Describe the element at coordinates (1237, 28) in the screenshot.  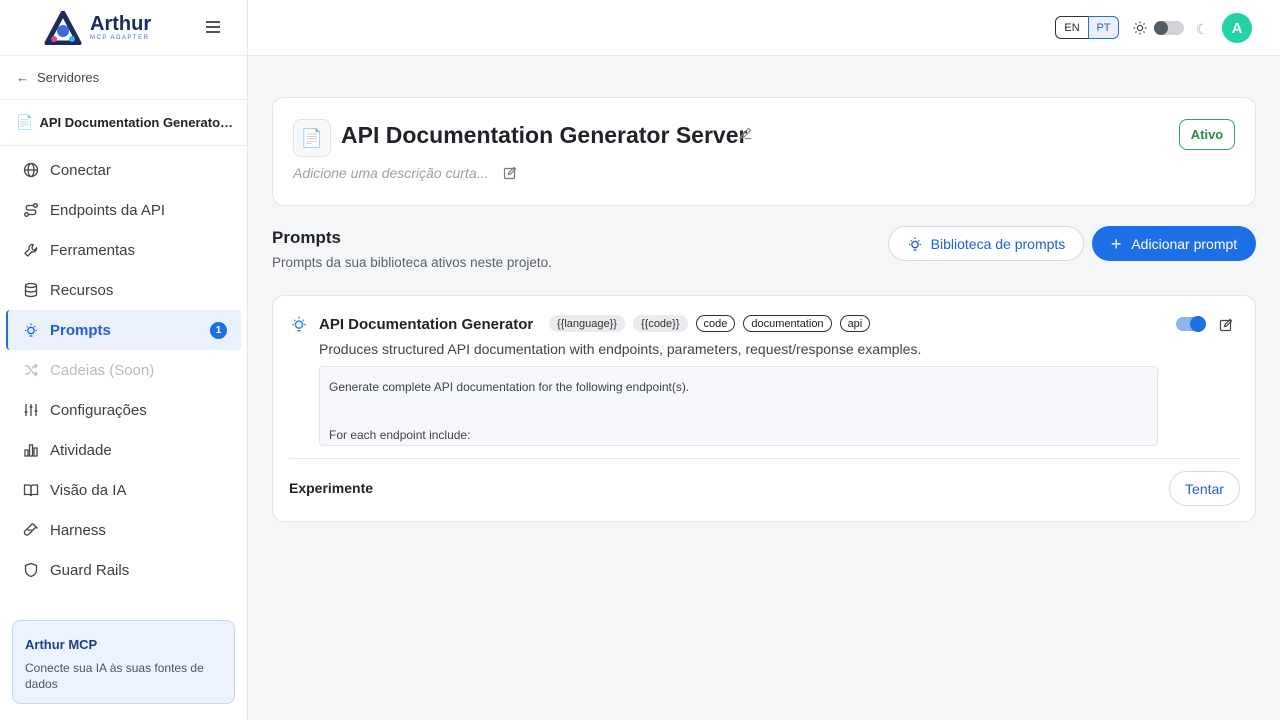
I see `avatar: A` at that location.